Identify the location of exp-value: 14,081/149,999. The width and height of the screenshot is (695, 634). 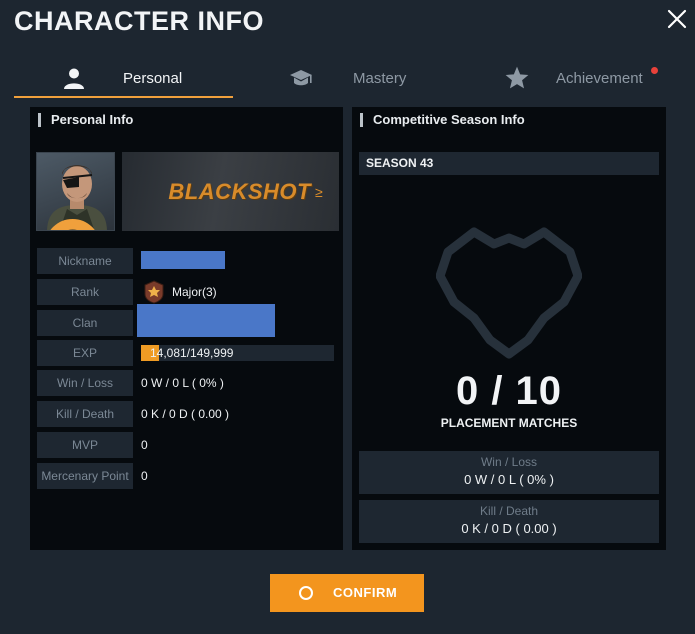
(192, 353).